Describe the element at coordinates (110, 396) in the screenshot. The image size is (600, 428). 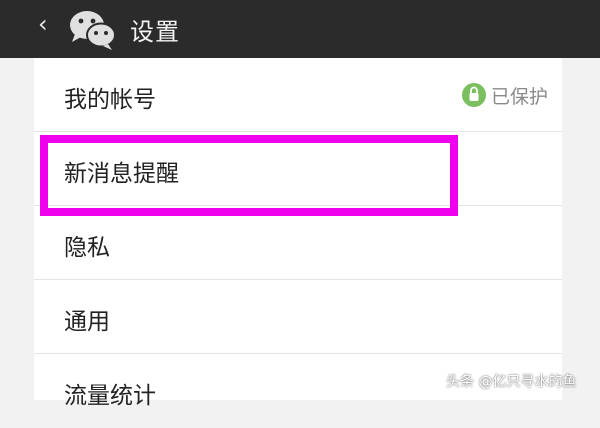
I see `settings-item-label: 流量统计` at that location.